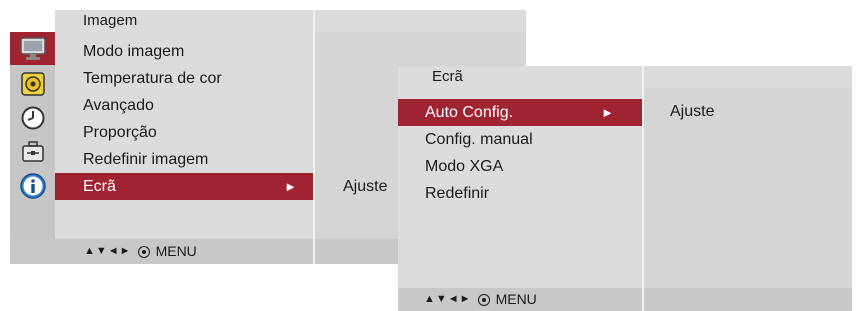  I want to click on menu-item-modo-imagem: Modo imagem, so click(184, 51).